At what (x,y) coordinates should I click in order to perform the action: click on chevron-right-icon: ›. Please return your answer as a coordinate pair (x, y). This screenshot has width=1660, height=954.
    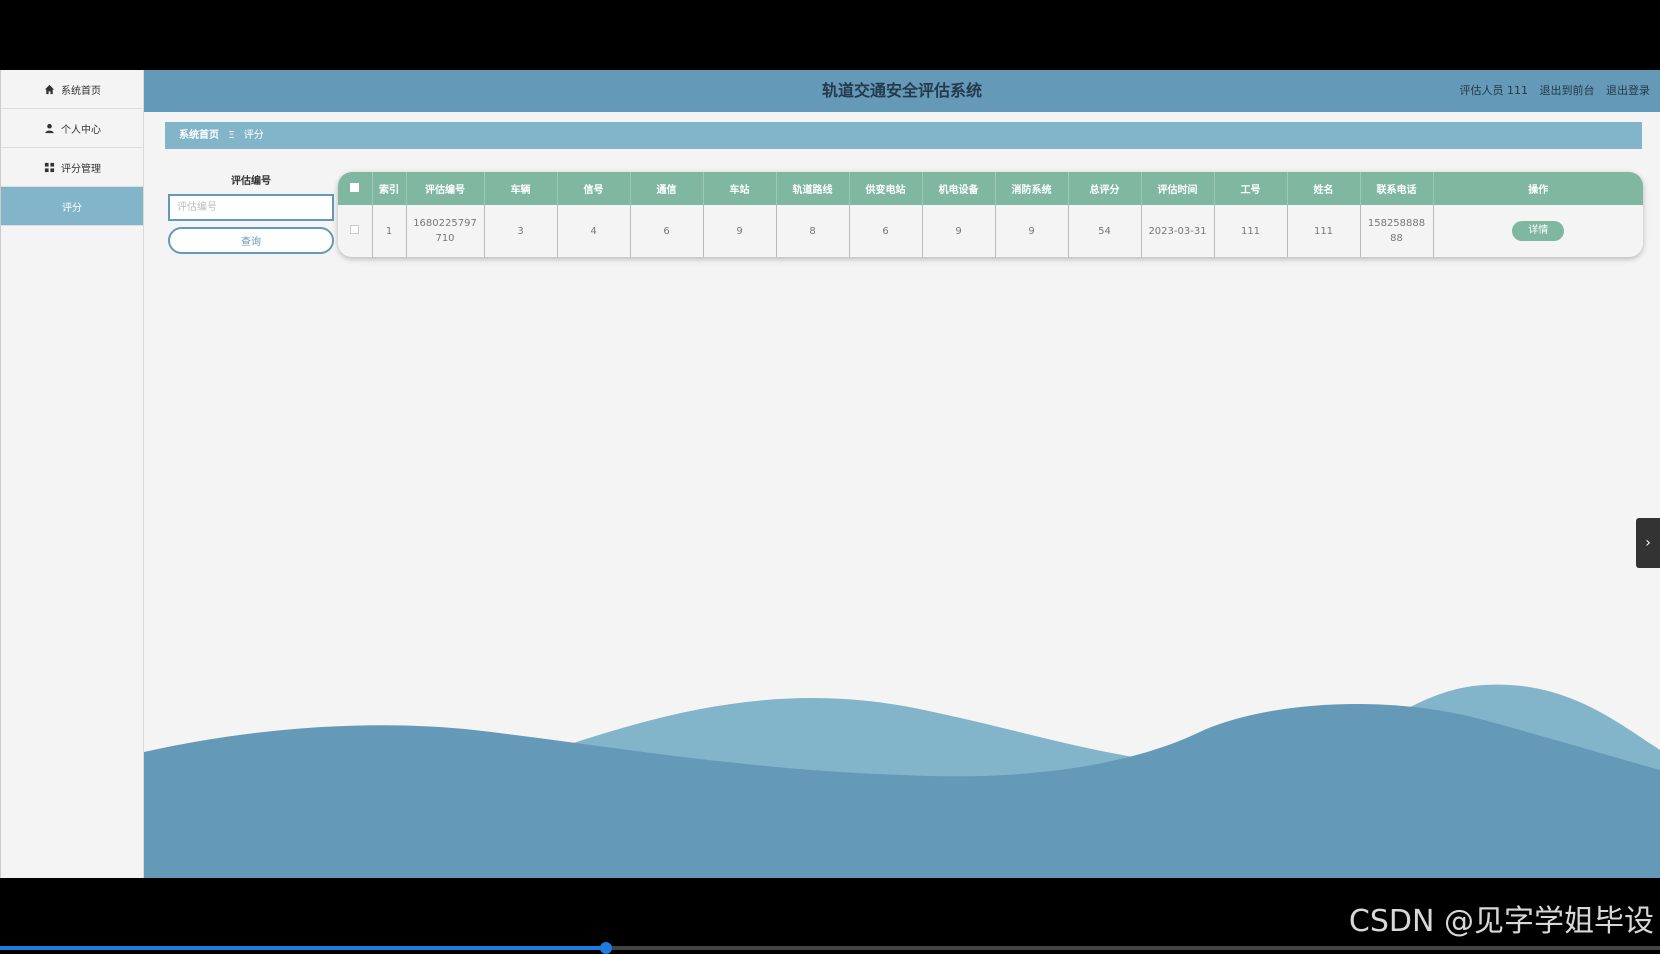
    Looking at the image, I should click on (1648, 543).